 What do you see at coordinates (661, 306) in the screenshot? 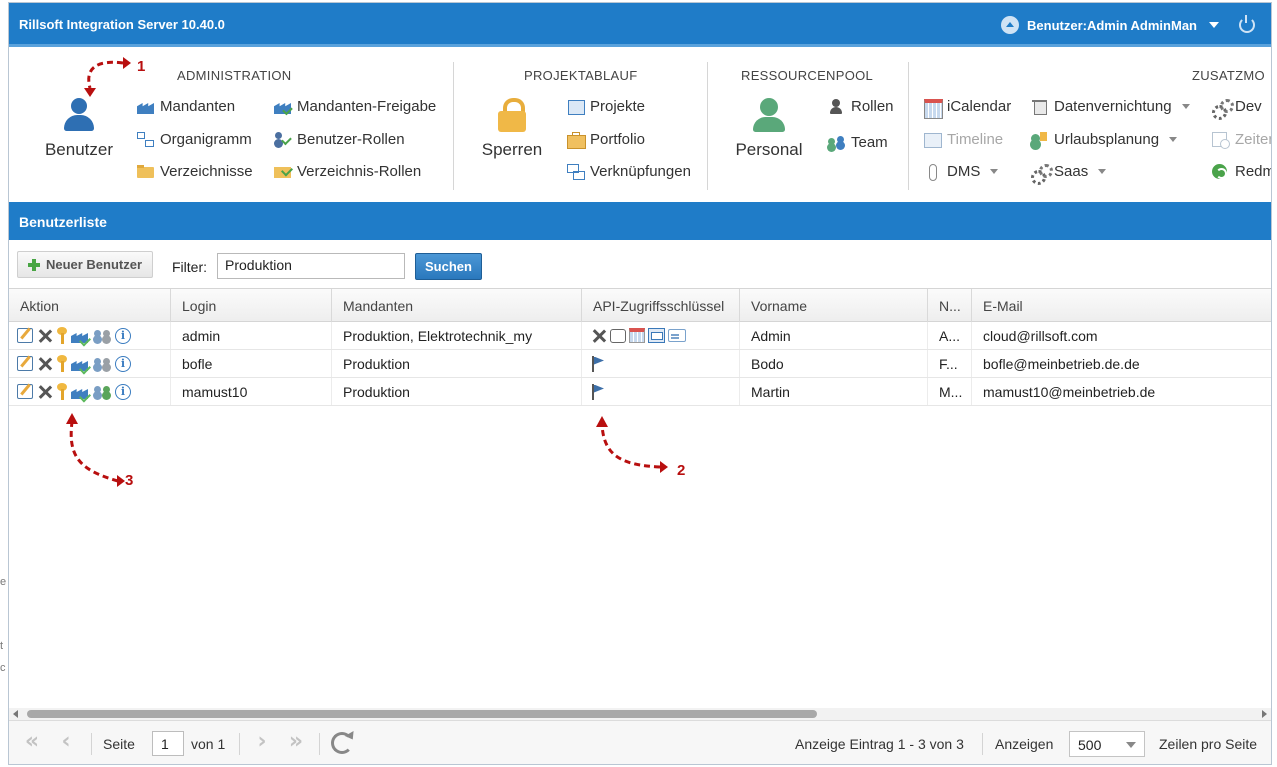
I see `column-header-api: API-Zugriffsschlüssel` at bounding box center [661, 306].